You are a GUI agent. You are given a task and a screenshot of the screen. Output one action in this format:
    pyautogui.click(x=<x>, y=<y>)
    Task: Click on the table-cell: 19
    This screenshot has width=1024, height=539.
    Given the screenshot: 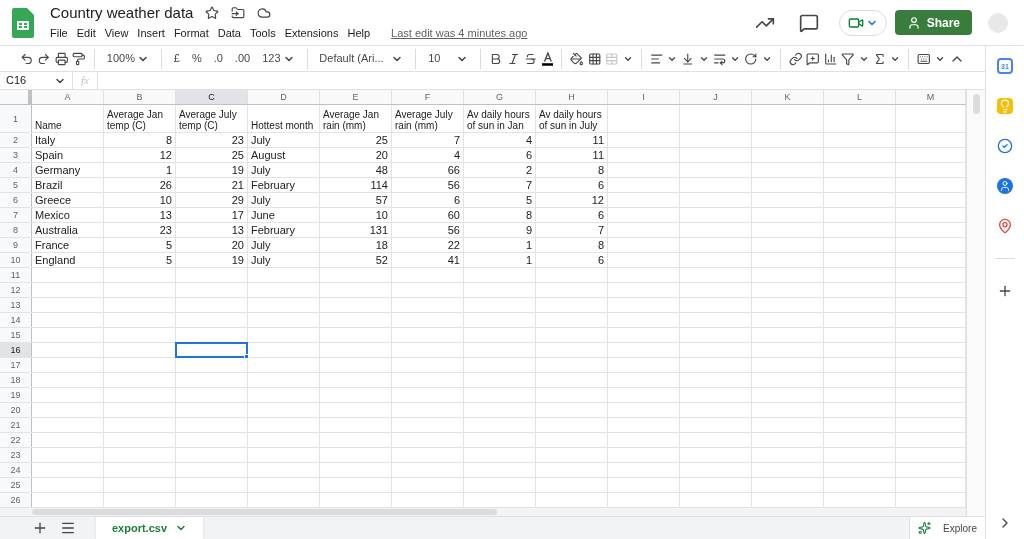 What is the action you would take?
    pyautogui.click(x=237, y=260)
    